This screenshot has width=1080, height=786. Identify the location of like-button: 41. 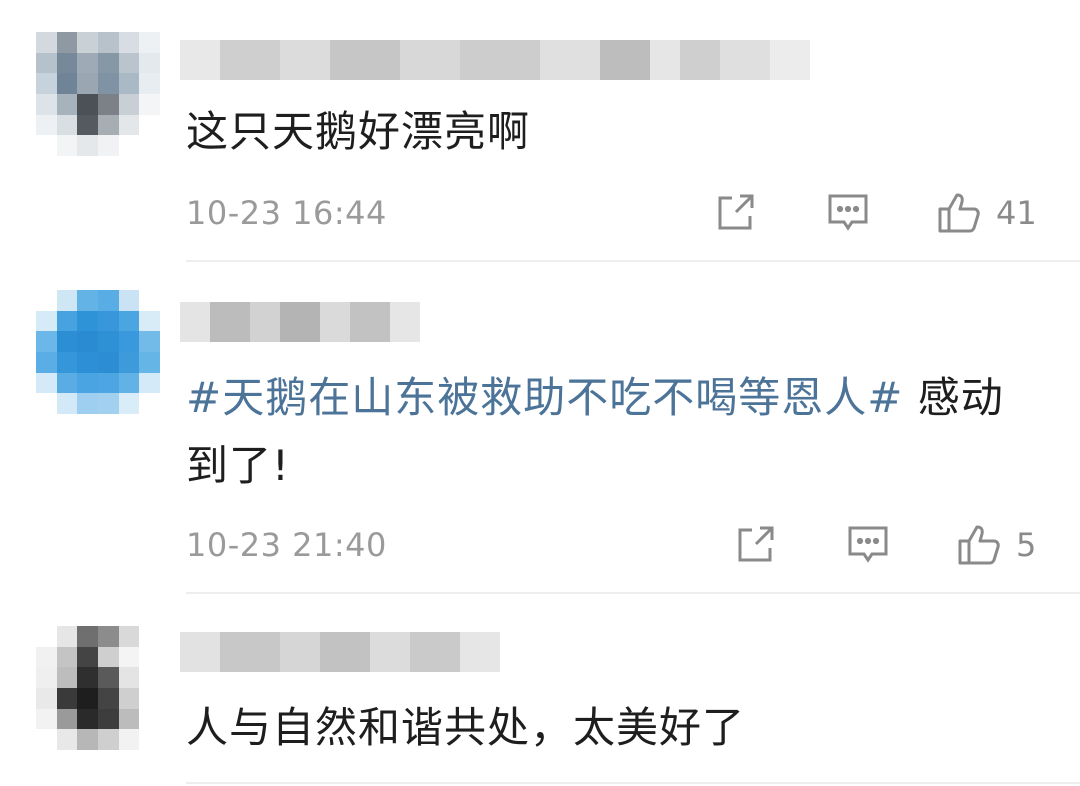
(986, 213).